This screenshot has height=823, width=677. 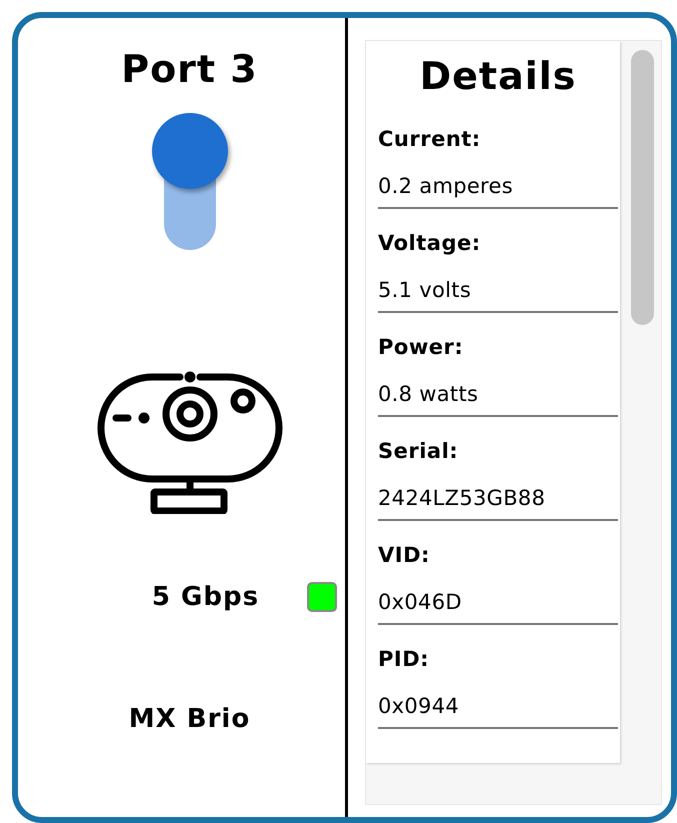 I want to click on device-name: MX Brio, so click(x=189, y=719).